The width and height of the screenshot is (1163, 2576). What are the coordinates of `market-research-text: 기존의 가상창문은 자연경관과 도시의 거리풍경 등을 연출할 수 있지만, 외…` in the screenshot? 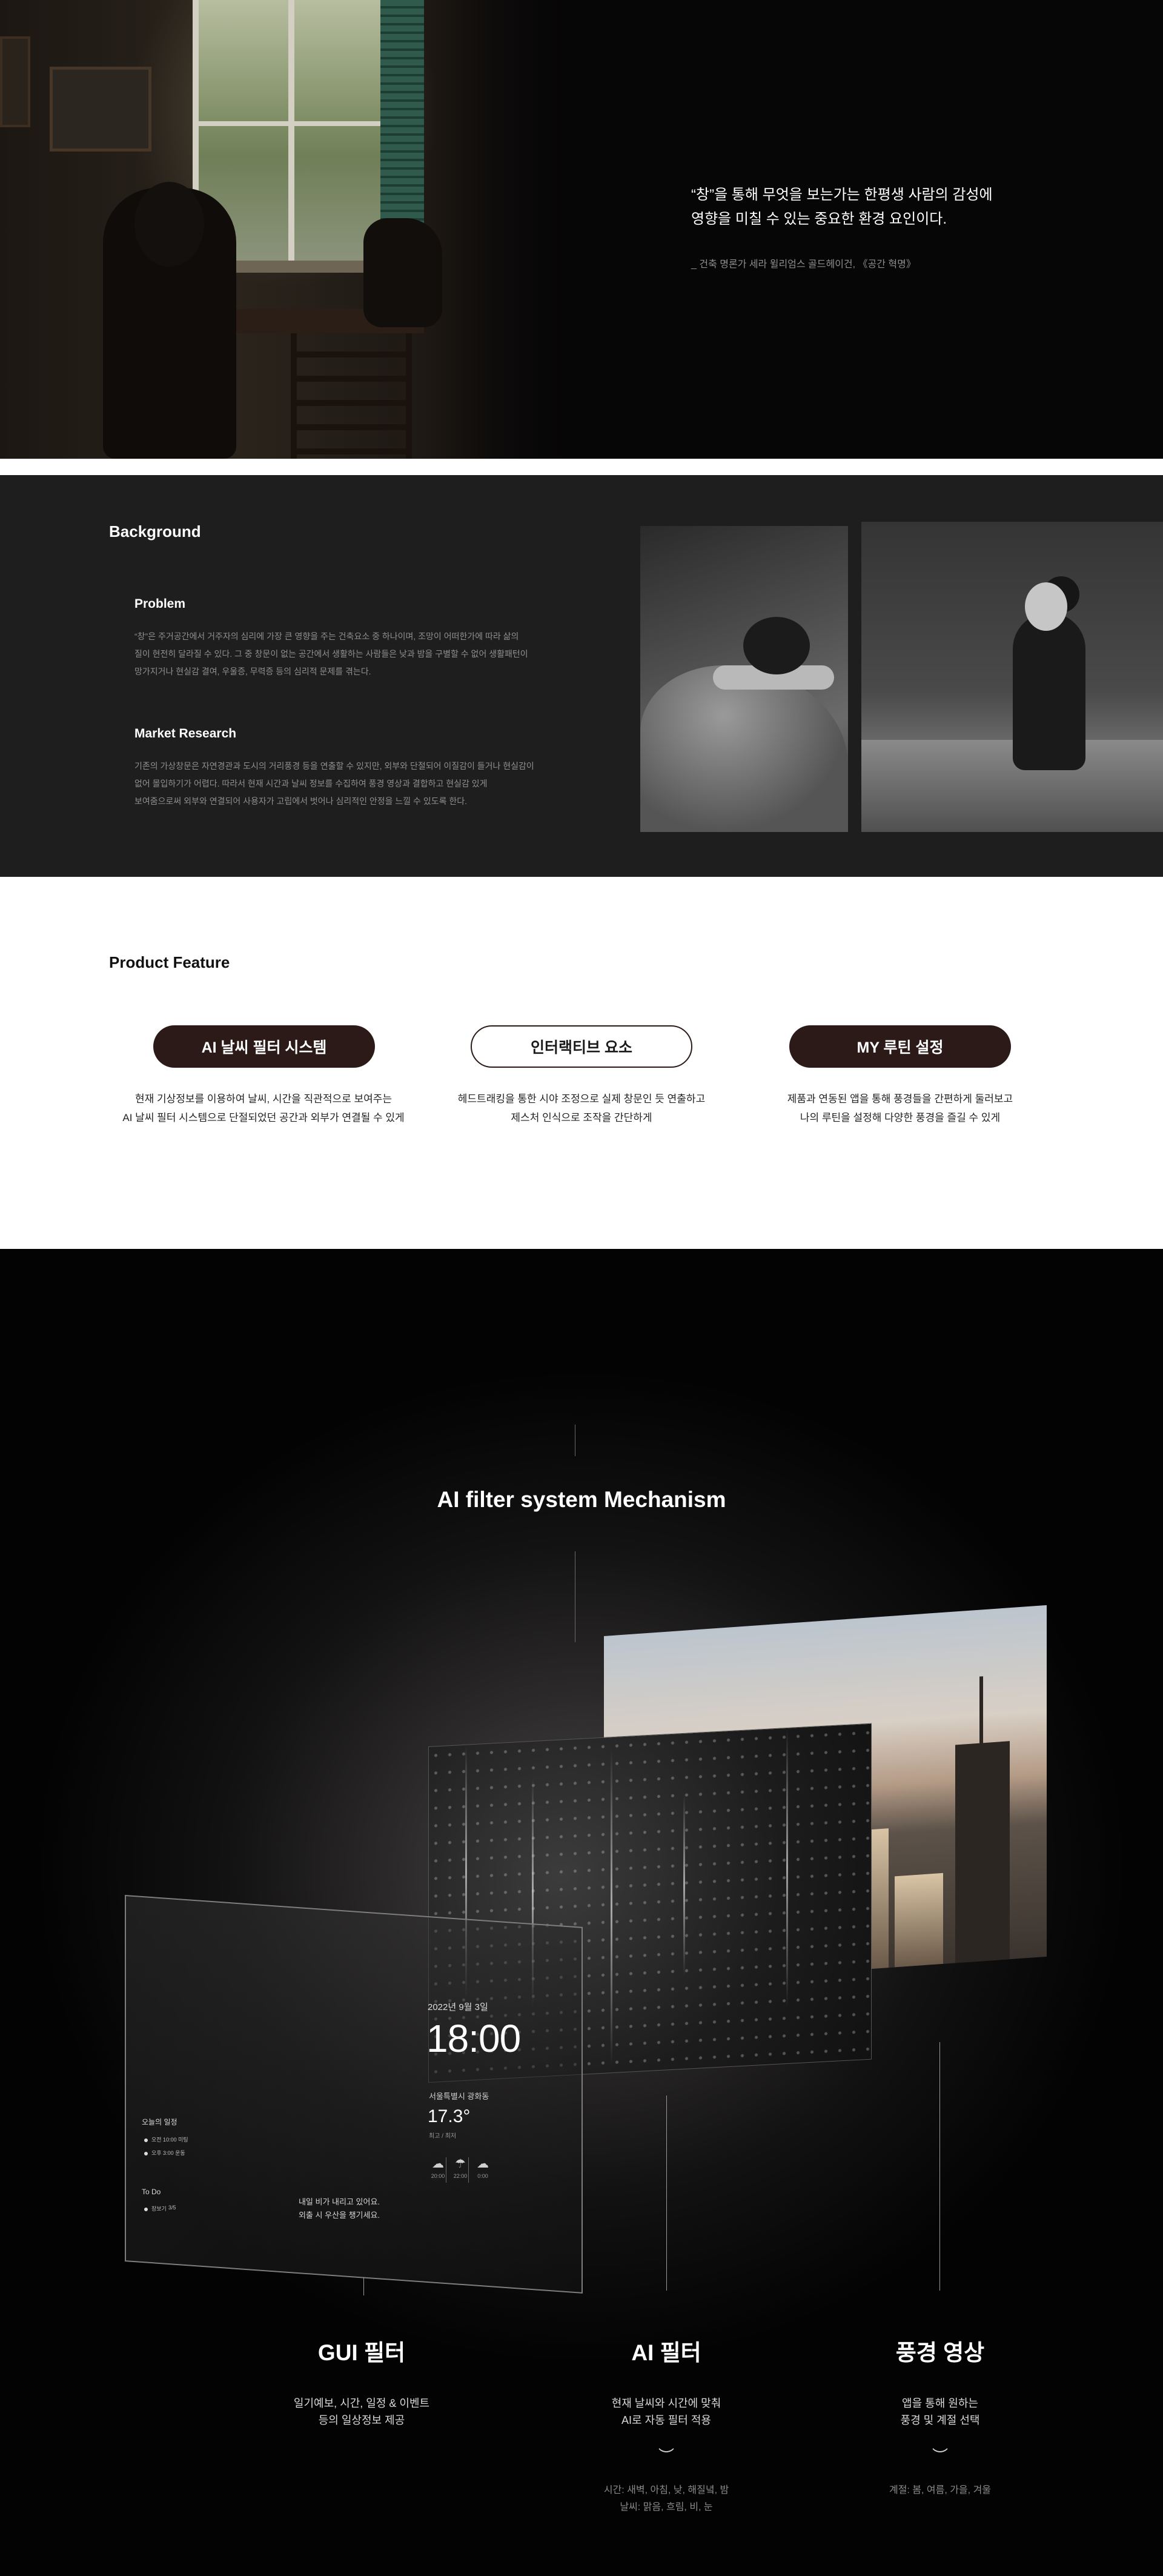 It's located at (334, 783).